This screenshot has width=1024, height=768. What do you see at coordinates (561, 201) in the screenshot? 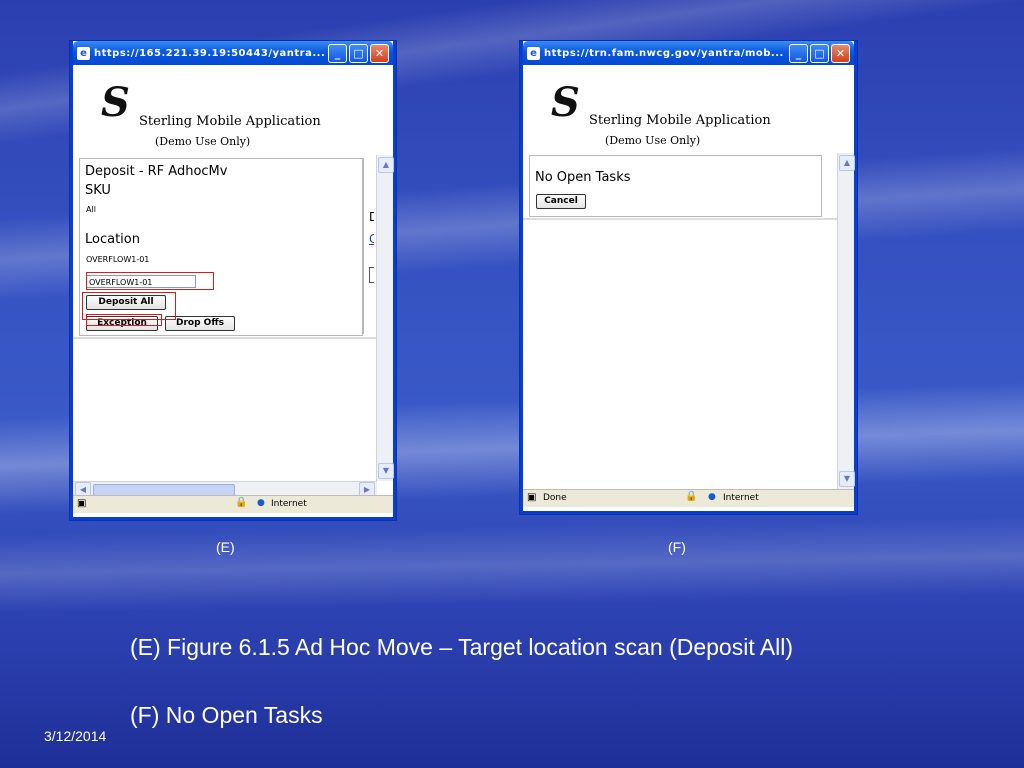
I see `cancel-button: Cancel` at bounding box center [561, 201].